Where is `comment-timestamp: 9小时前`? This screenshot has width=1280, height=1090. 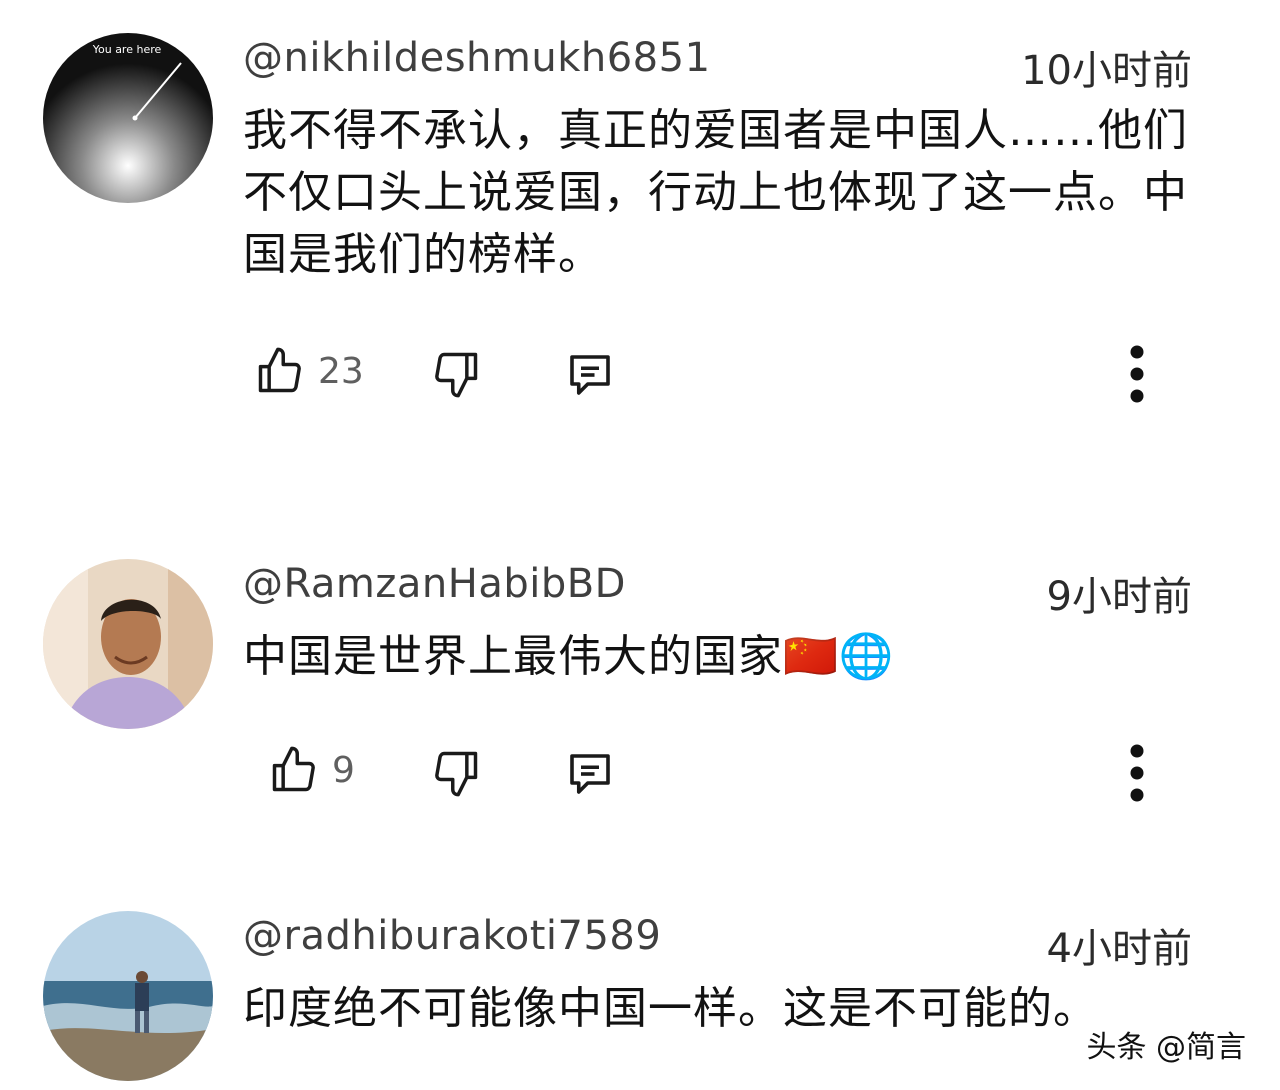
comment-timestamp: 9小时前 is located at coordinates (1119, 597).